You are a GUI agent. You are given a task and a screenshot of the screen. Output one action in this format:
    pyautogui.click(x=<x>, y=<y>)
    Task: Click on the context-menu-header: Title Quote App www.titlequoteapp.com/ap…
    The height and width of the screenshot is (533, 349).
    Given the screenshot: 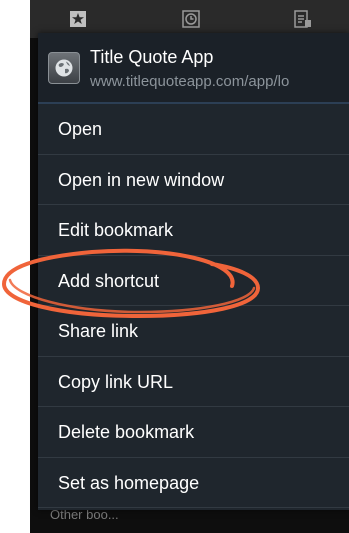 What is the action you would take?
    pyautogui.click(x=193, y=68)
    